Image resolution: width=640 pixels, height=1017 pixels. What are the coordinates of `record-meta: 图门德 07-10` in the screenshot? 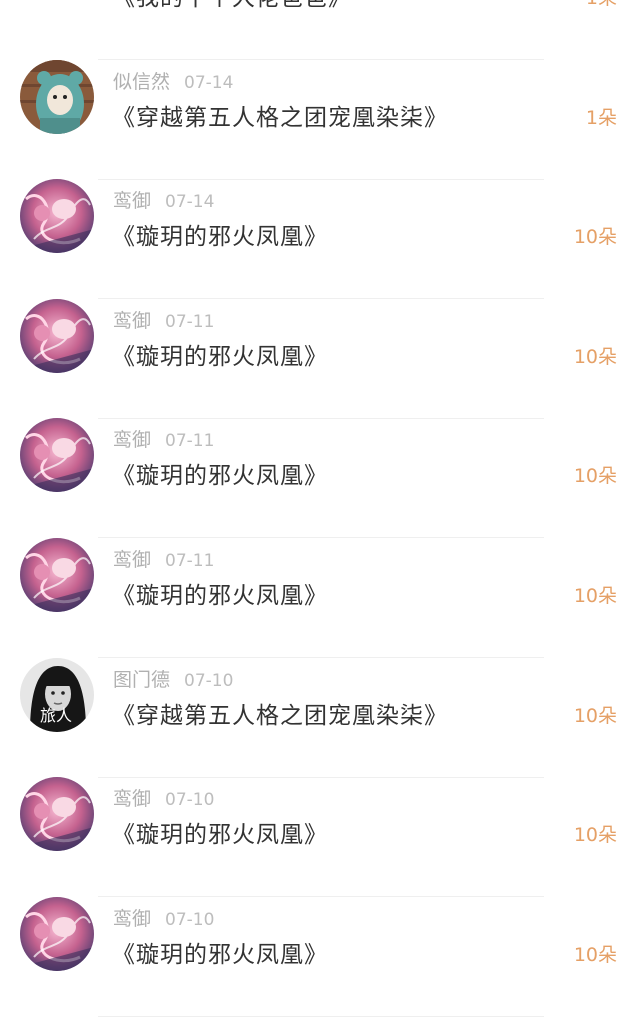 It's located at (173, 678).